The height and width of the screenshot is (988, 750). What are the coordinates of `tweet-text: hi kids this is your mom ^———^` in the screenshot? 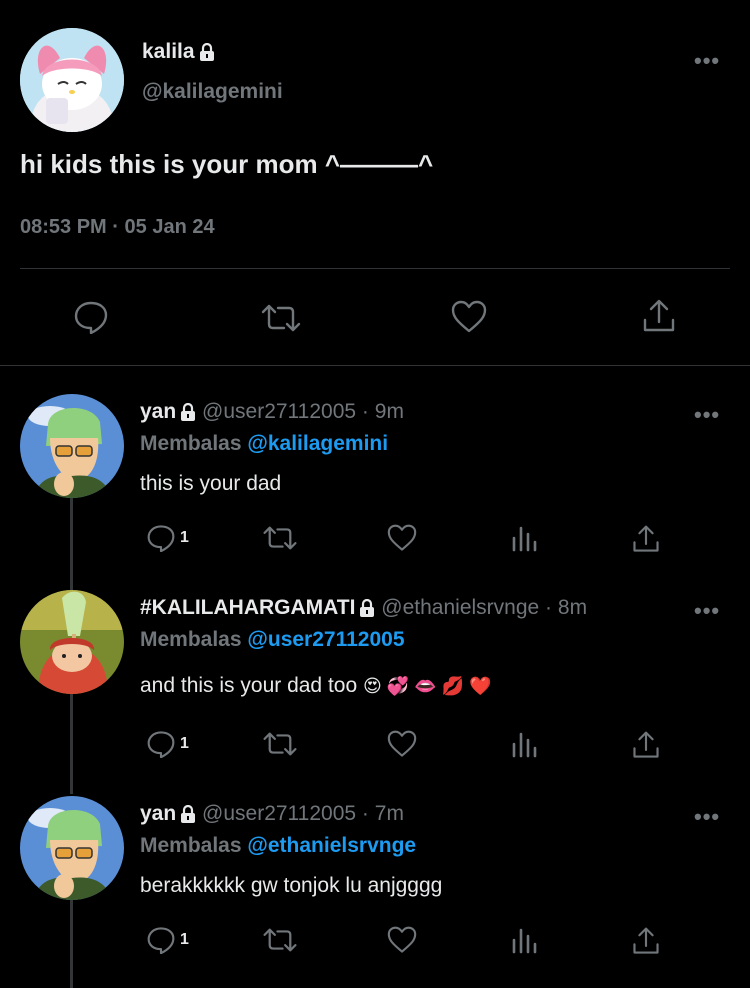 It's located at (227, 164).